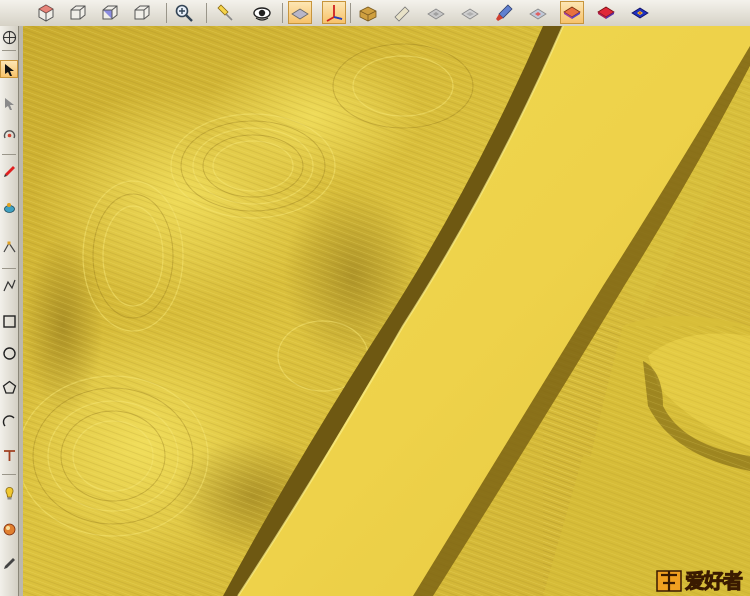  What do you see at coordinates (640, 12) in the screenshot?
I see `red-blue-relief-icon` at bounding box center [640, 12].